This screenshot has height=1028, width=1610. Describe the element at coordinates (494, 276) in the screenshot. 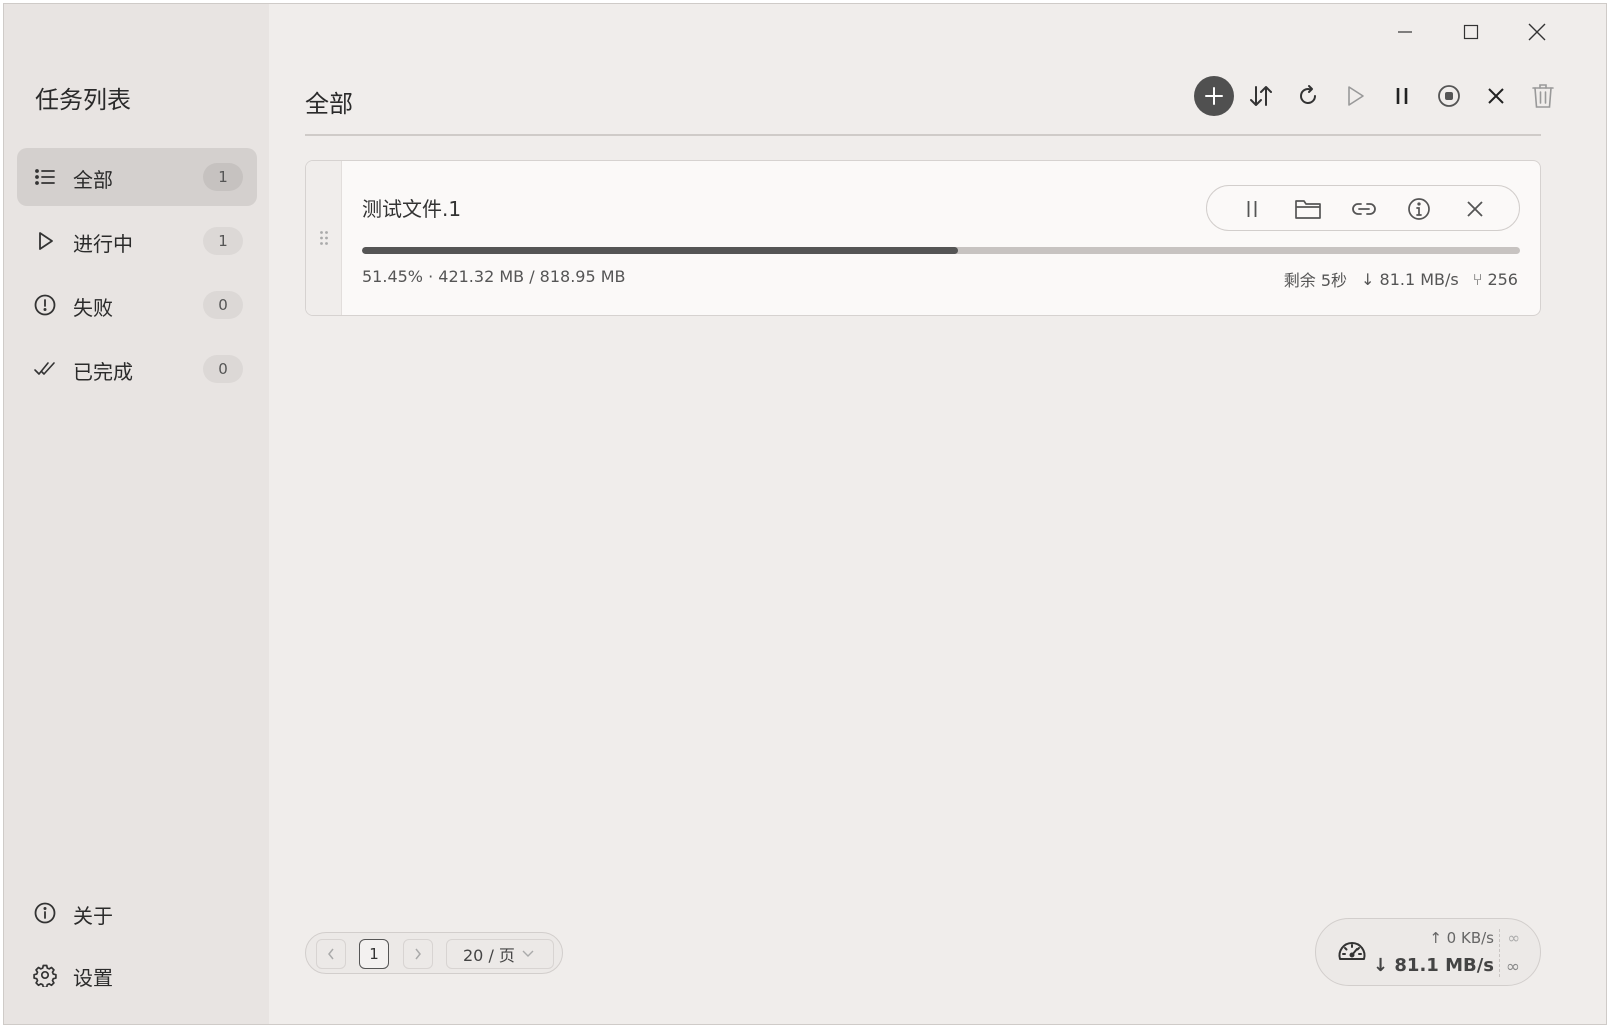

I see `task-progress-stats: 51.45% · 421.32 MB / 818.95 MB` at that location.